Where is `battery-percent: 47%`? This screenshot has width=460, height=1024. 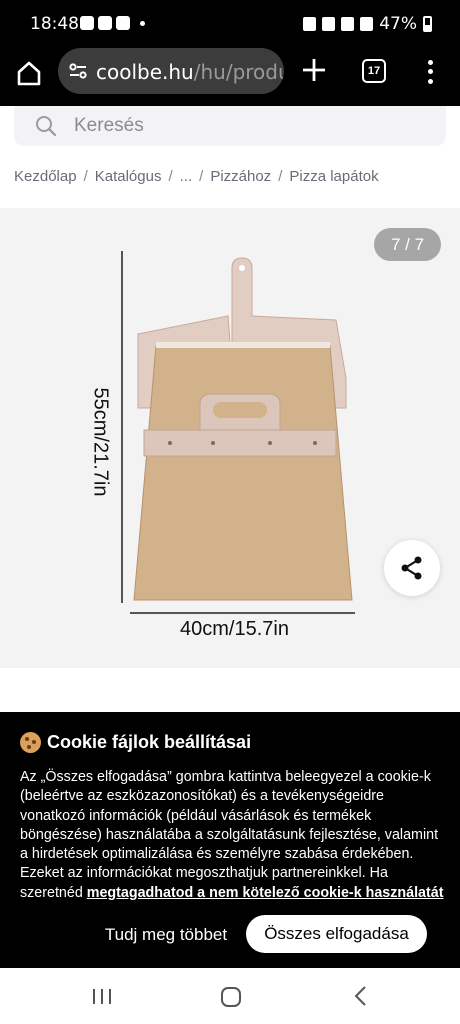
battery-percent: 47% is located at coordinates (398, 24).